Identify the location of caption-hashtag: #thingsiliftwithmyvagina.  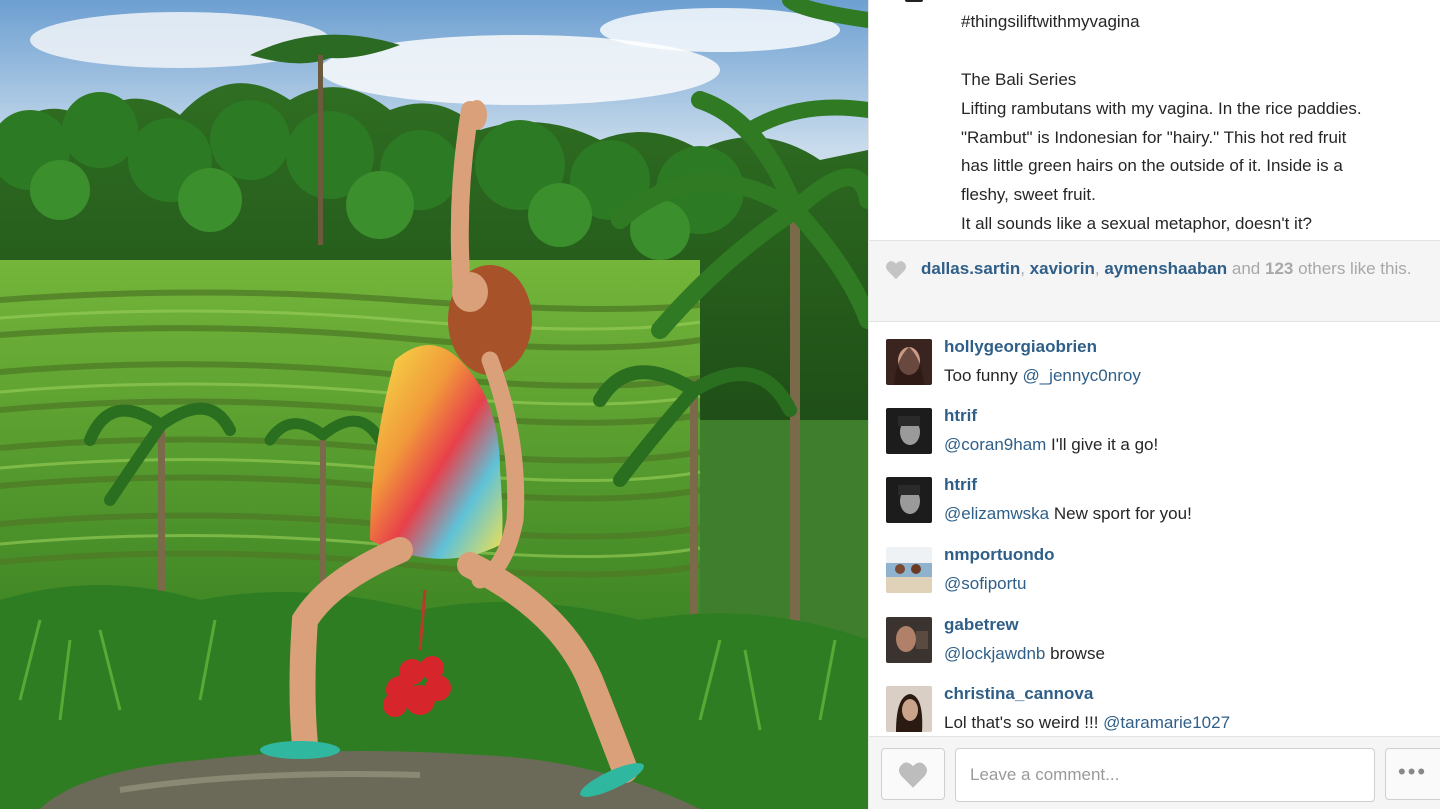
(1196, 22).